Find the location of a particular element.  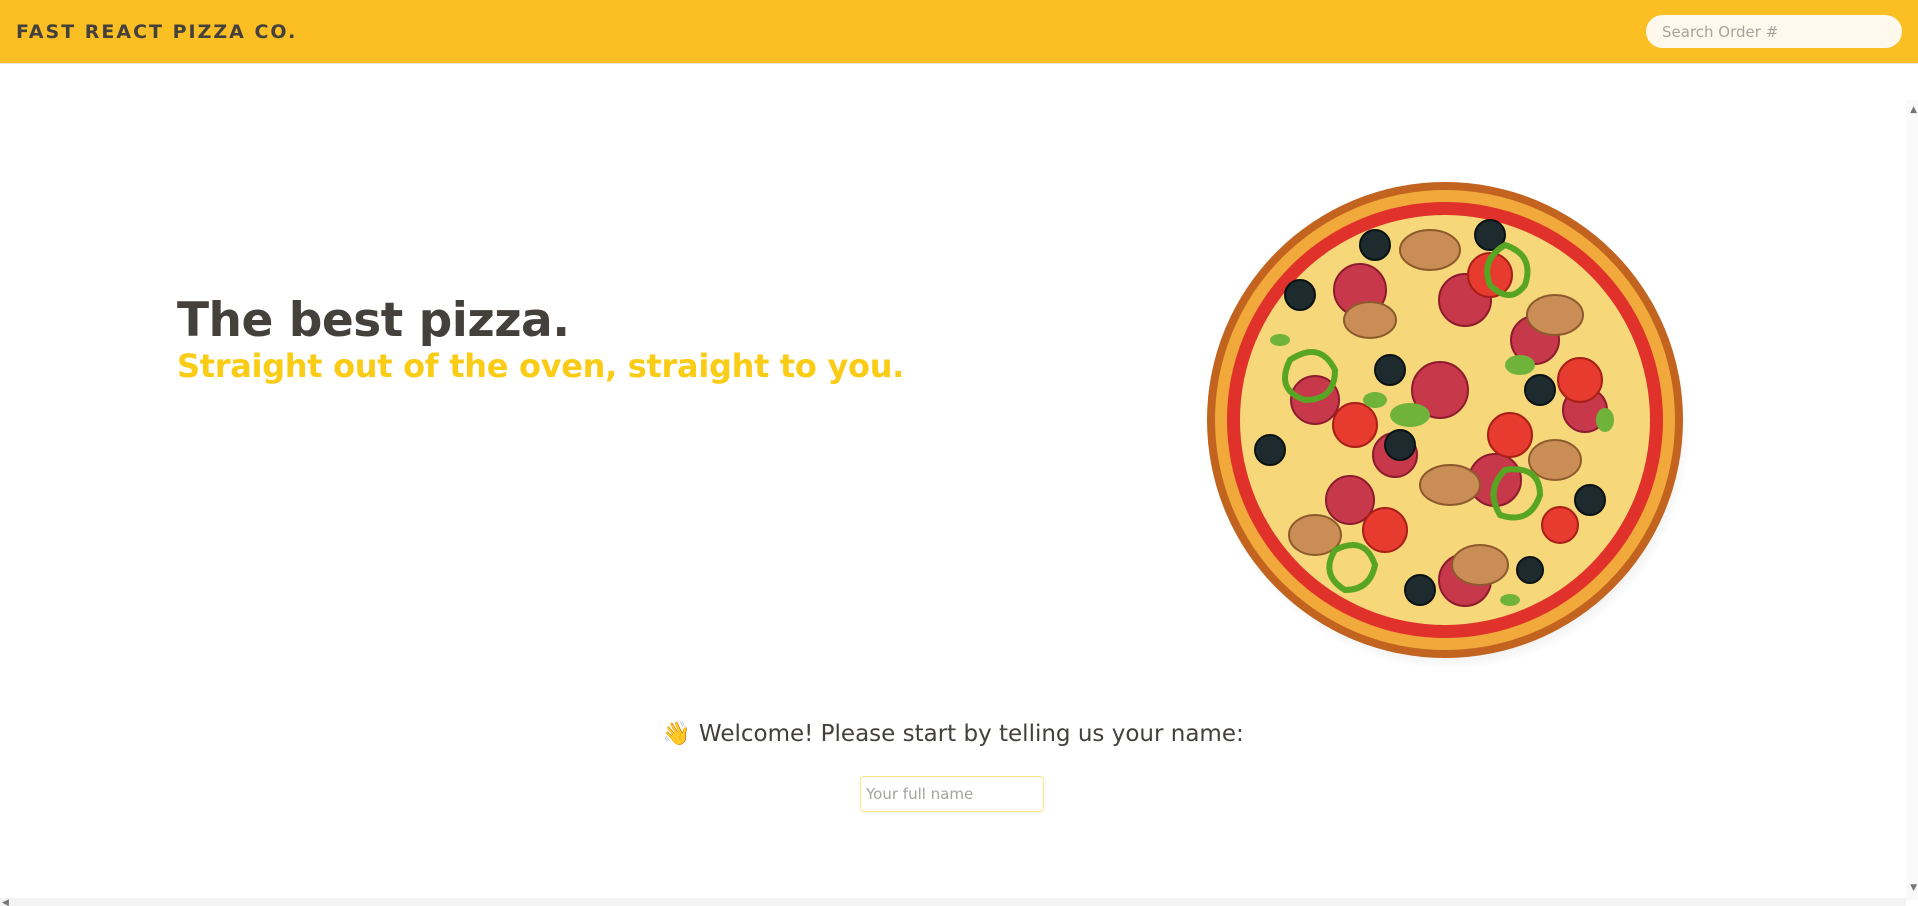

vertical-scrollbar is located at coordinates (1912, 500).